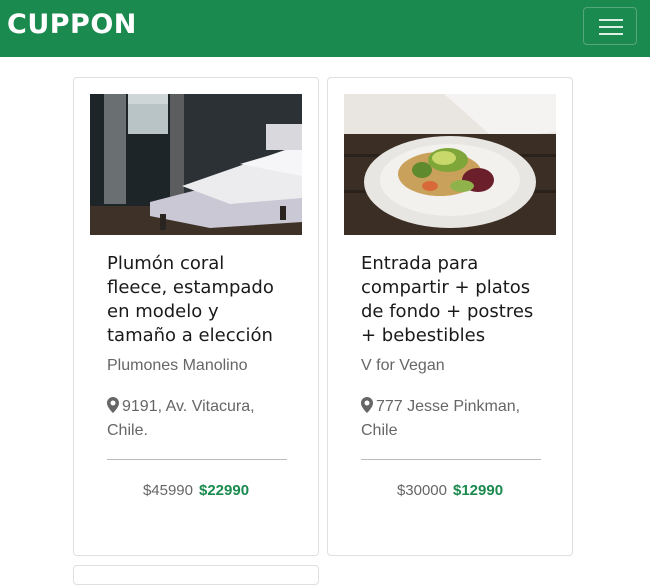 The height and width of the screenshot is (585, 650). Describe the element at coordinates (224, 490) in the screenshot. I see `discount-price: $22990` at that location.